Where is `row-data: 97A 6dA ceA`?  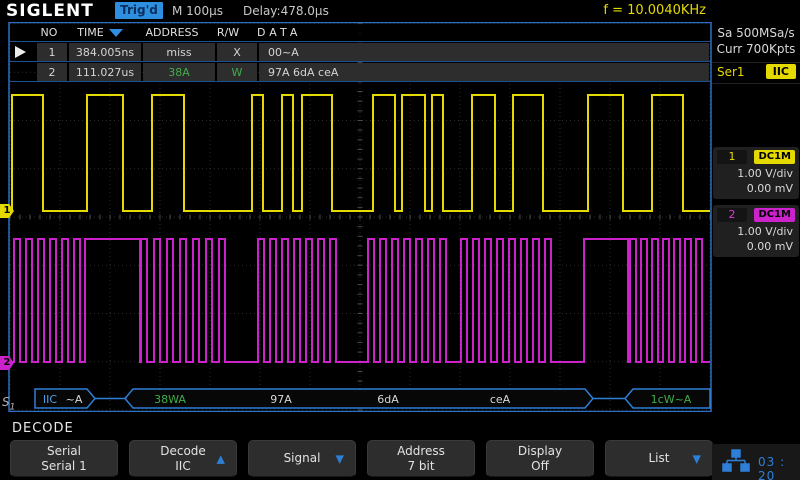 row-data: 97A 6dA ceA is located at coordinates (484, 72).